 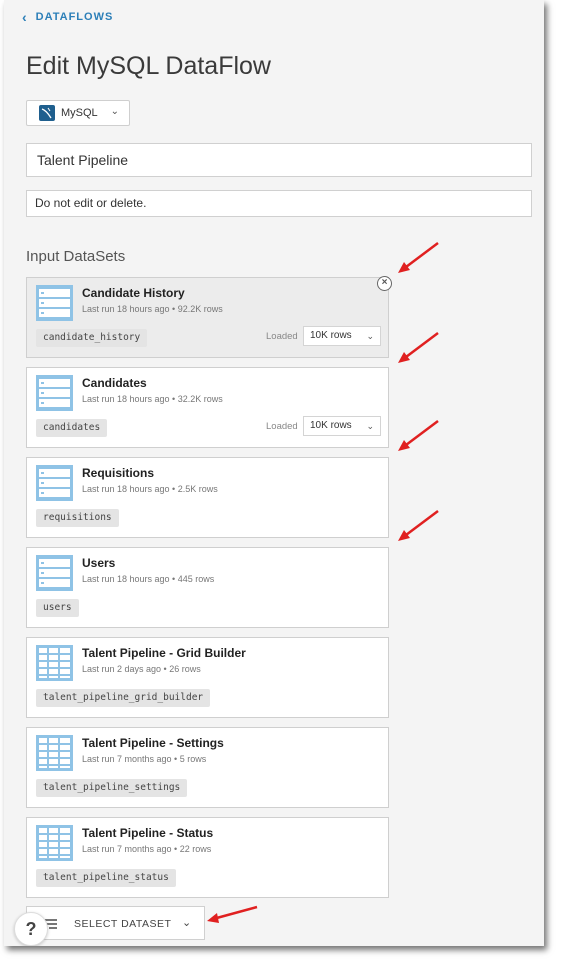 What do you see at coordinates (279, 203) in the screenshot?
I see `dataflow-description-input: Do not edit or delete.` at bounding box center [279, 203].